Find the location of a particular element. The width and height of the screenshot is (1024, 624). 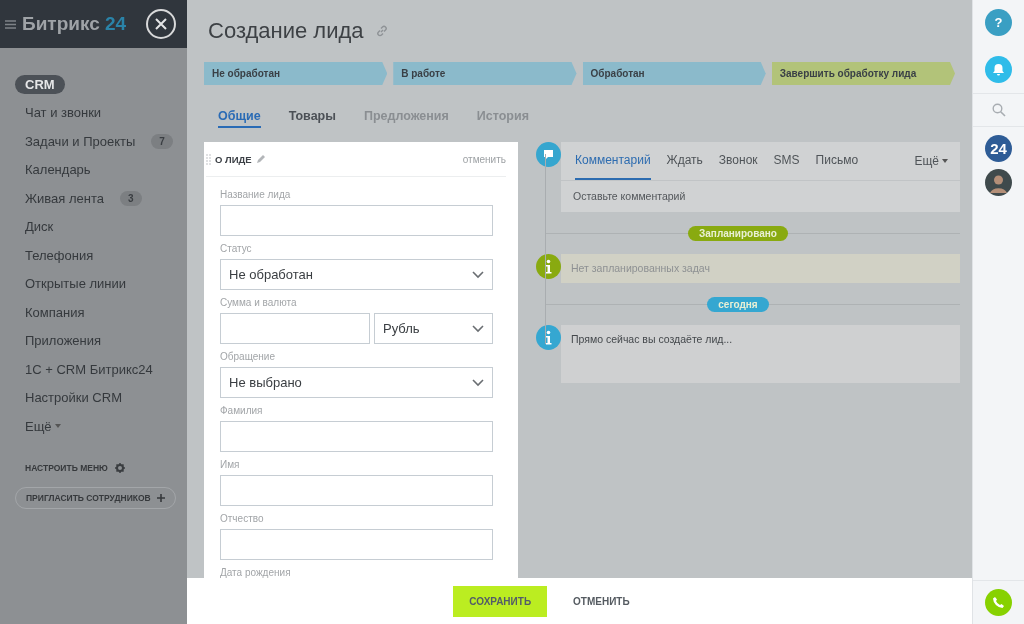

select-field: Рубль is located at coordinates (433, 328).